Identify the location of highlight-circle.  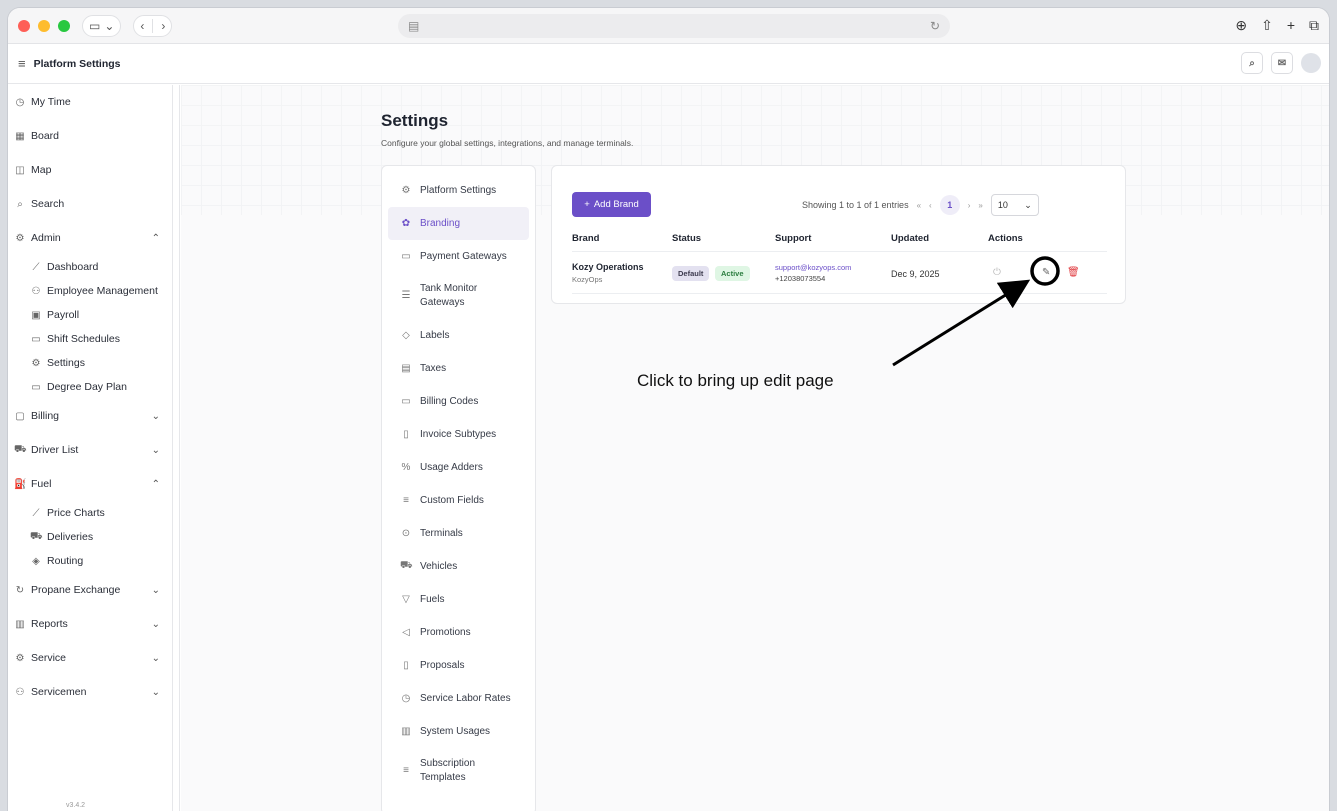
(1045, 271).